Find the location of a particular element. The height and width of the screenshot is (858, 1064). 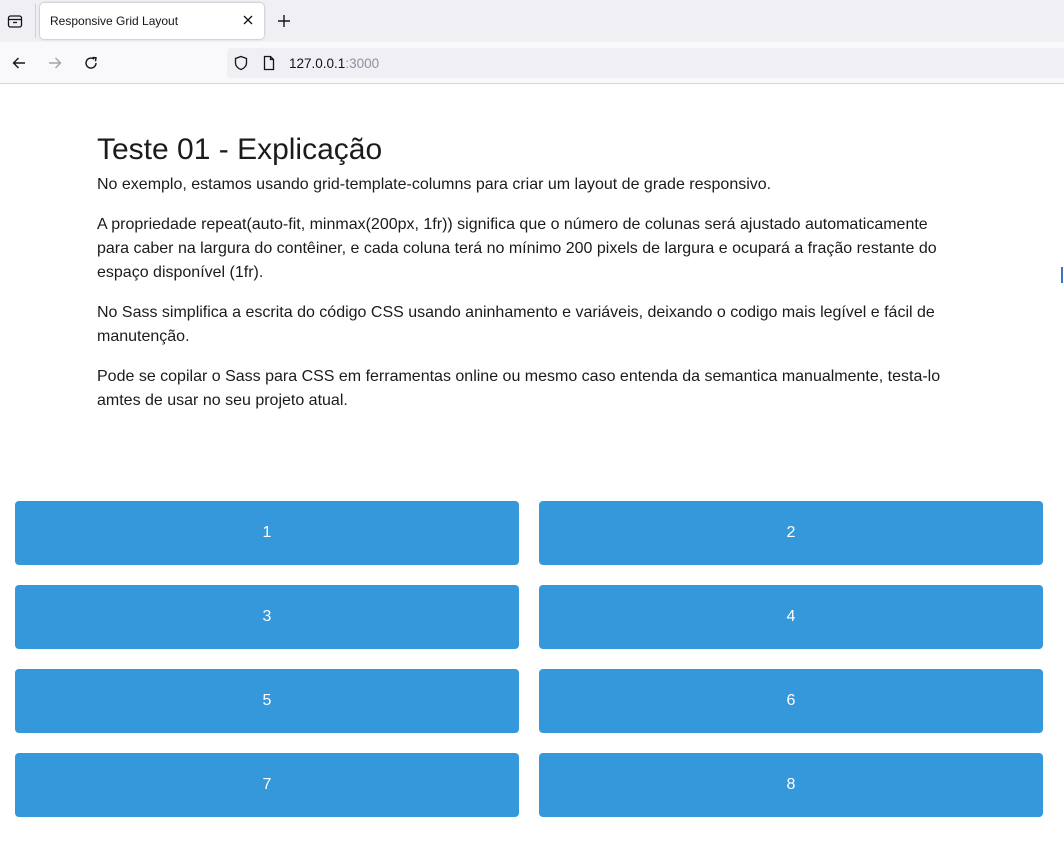

grid-item: 3 is located at coordinates (267, 617).